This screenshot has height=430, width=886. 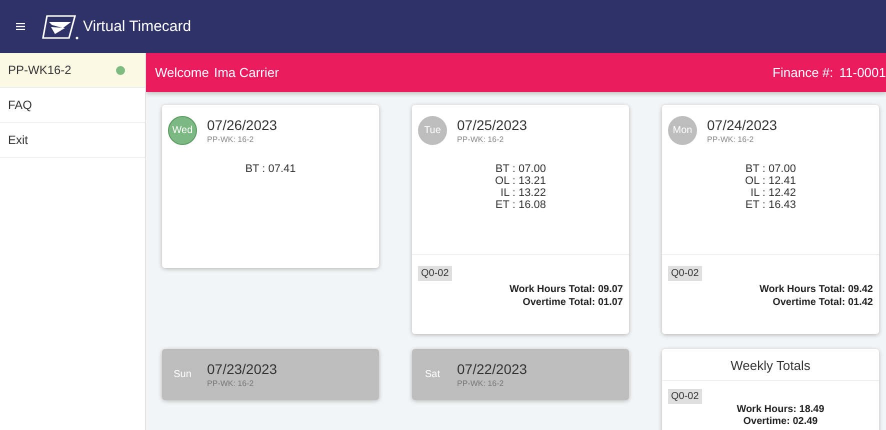 What do you see at coordinates (822, 302) in the screenshot?
I see `total-text: Overtime Total: 01.42` at bounding box center [822, 302].